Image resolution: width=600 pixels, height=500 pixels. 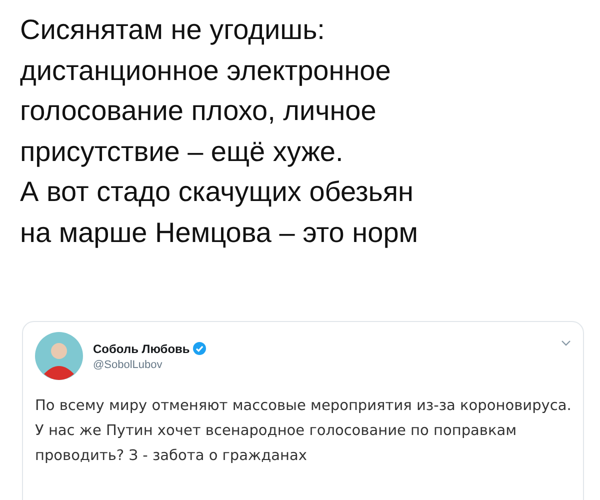 What do you see at coordinates (199, 111) in the screenshot?
I see `caption-line: голосование плохо, личное` at bounding box center [199, 111].